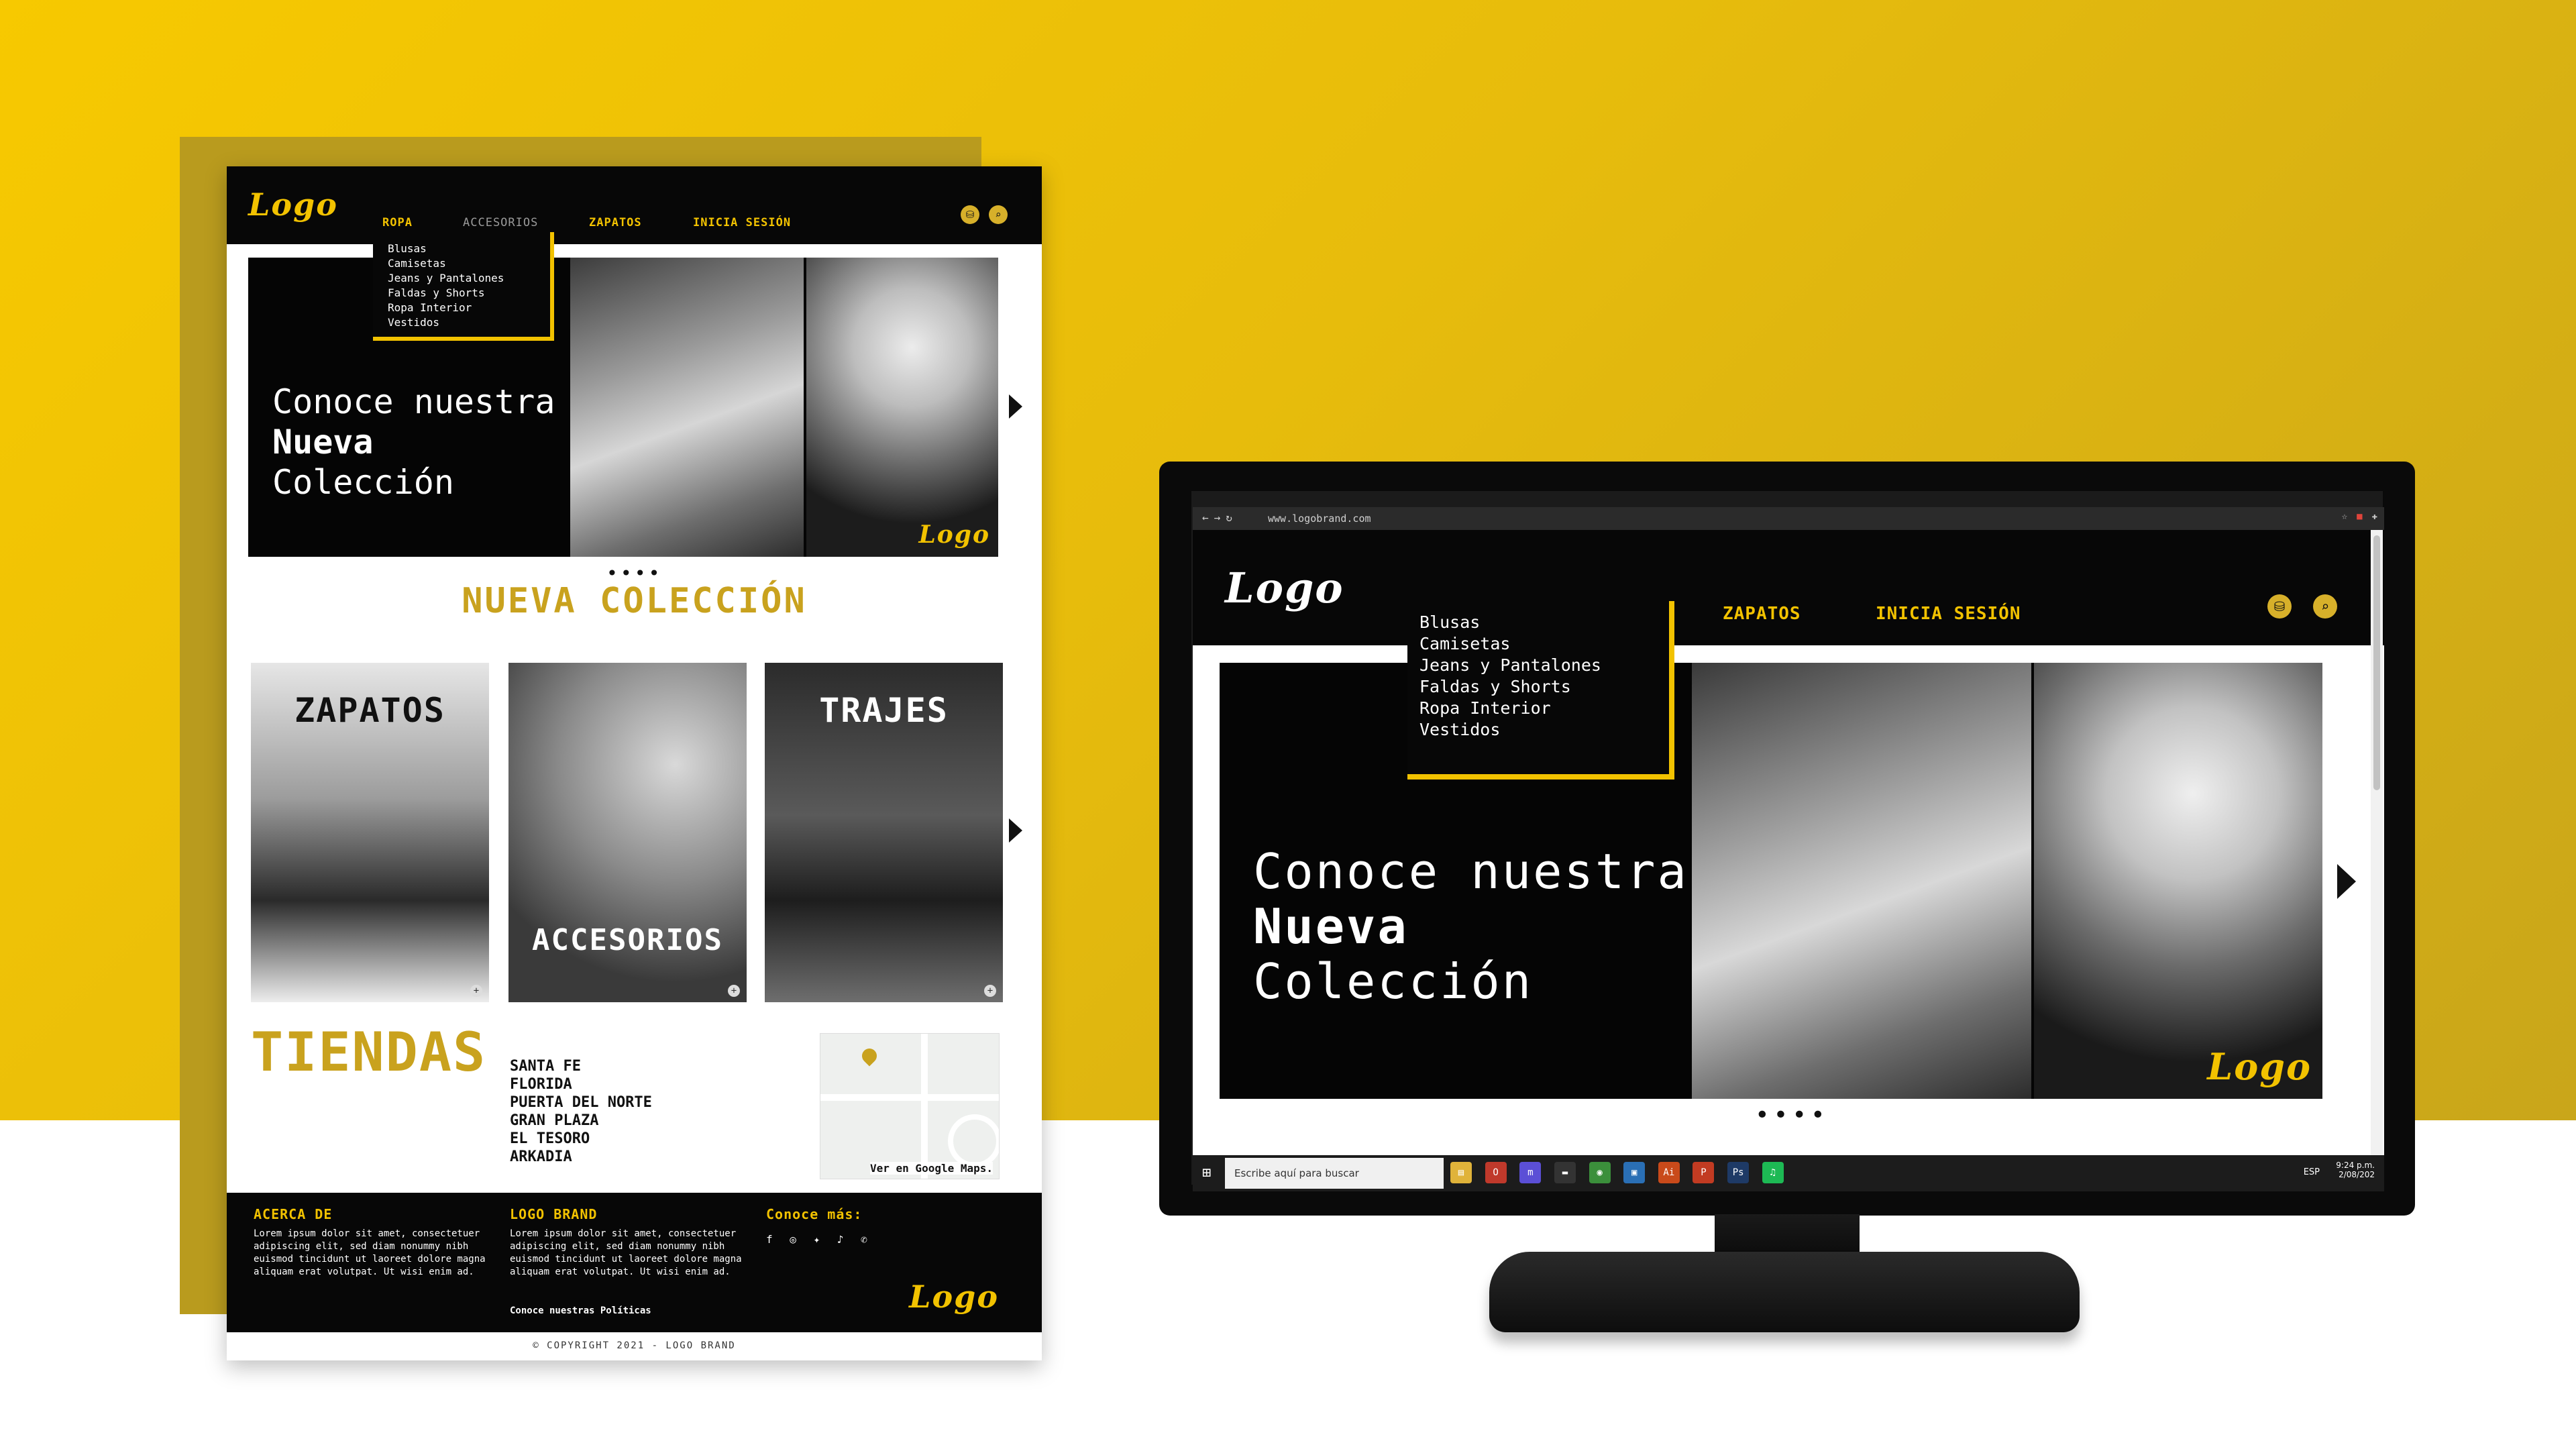  What do you see at coordinates (370, 832) in the screenshot?
I see `category-card-zapatos: ZAPATOS +` at bounding box center [370, 832].